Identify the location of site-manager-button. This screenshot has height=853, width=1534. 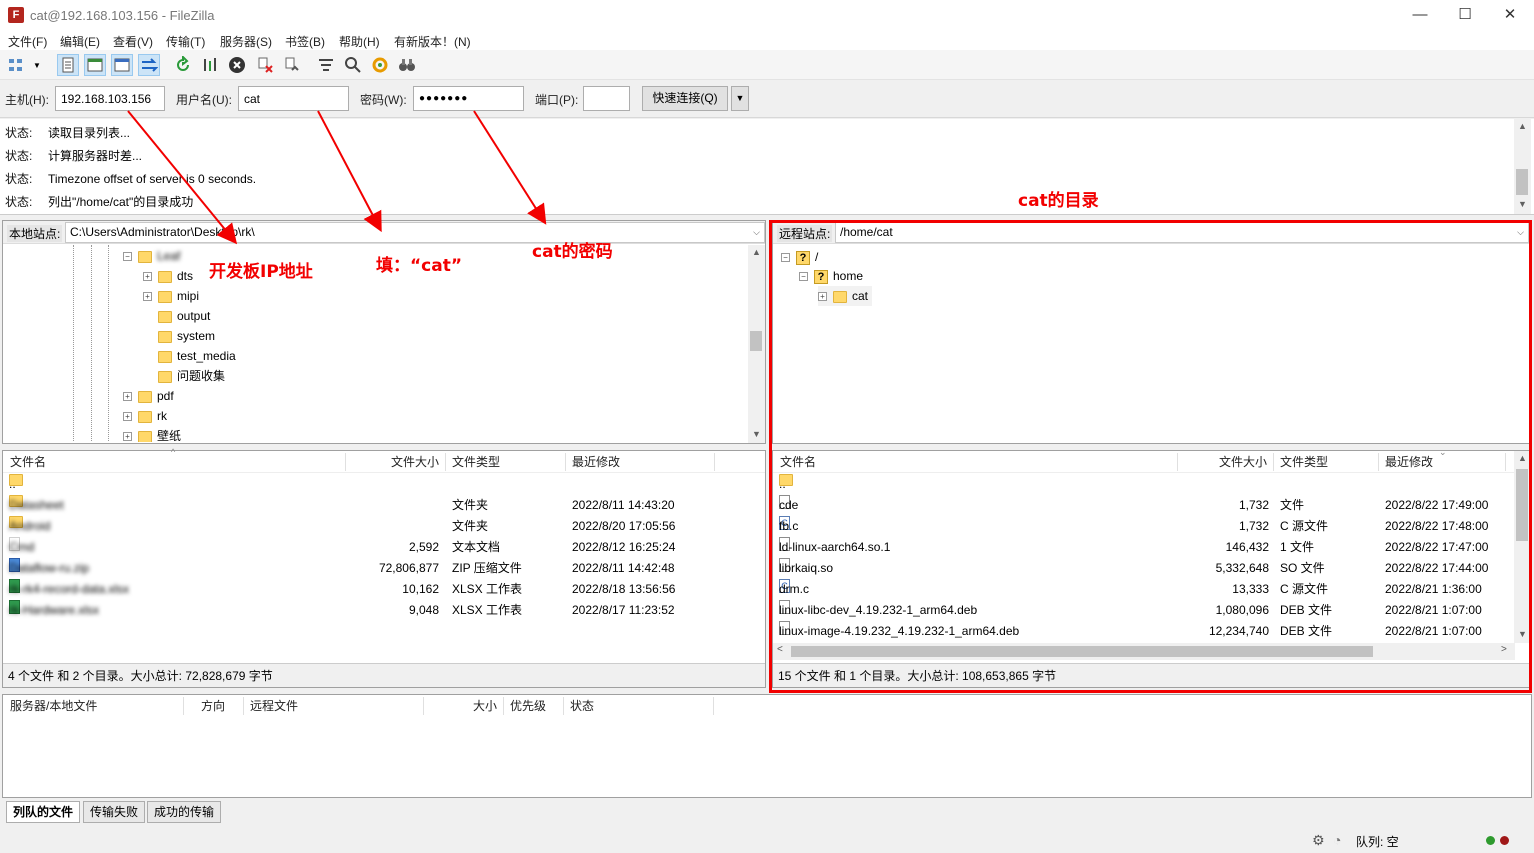
(16, 65).